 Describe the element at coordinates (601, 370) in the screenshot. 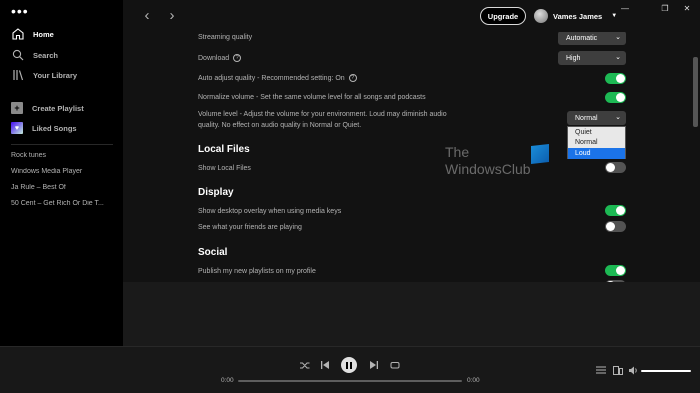

I see `queue-icon` at that location.